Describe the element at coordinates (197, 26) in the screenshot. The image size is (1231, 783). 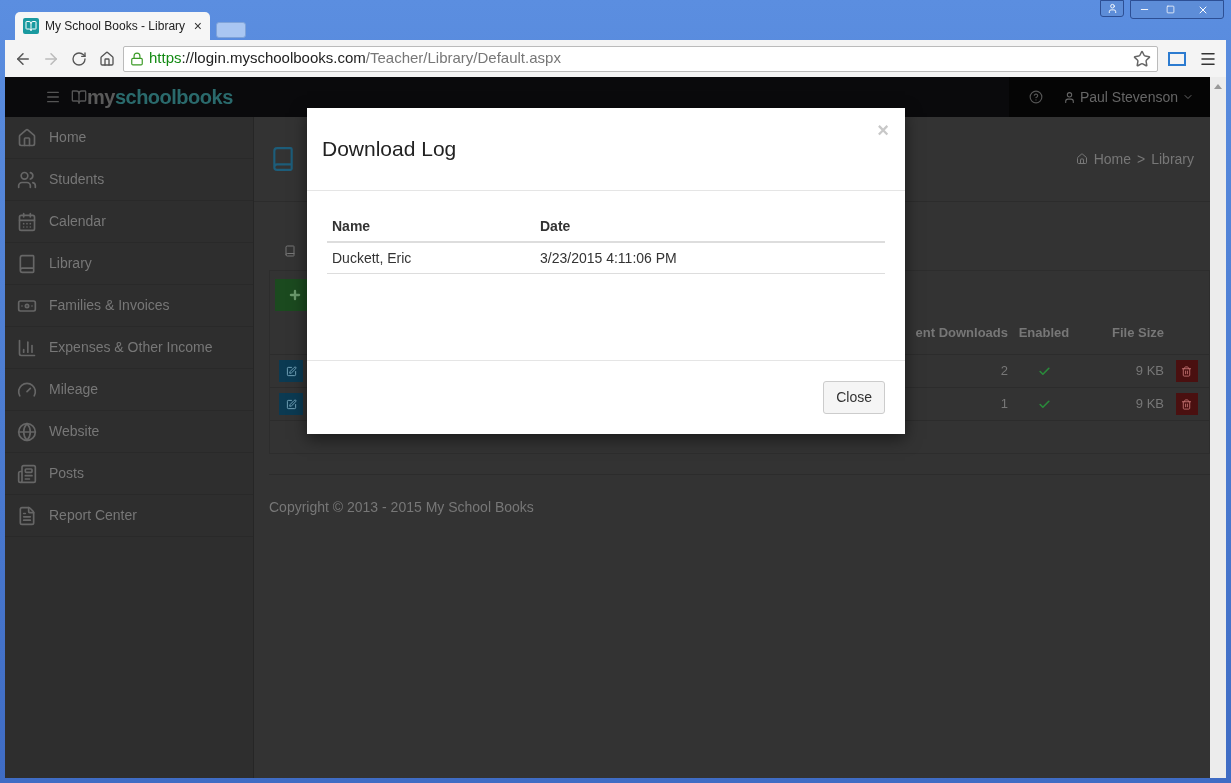
I see `tab-close-button: ×` at that location.